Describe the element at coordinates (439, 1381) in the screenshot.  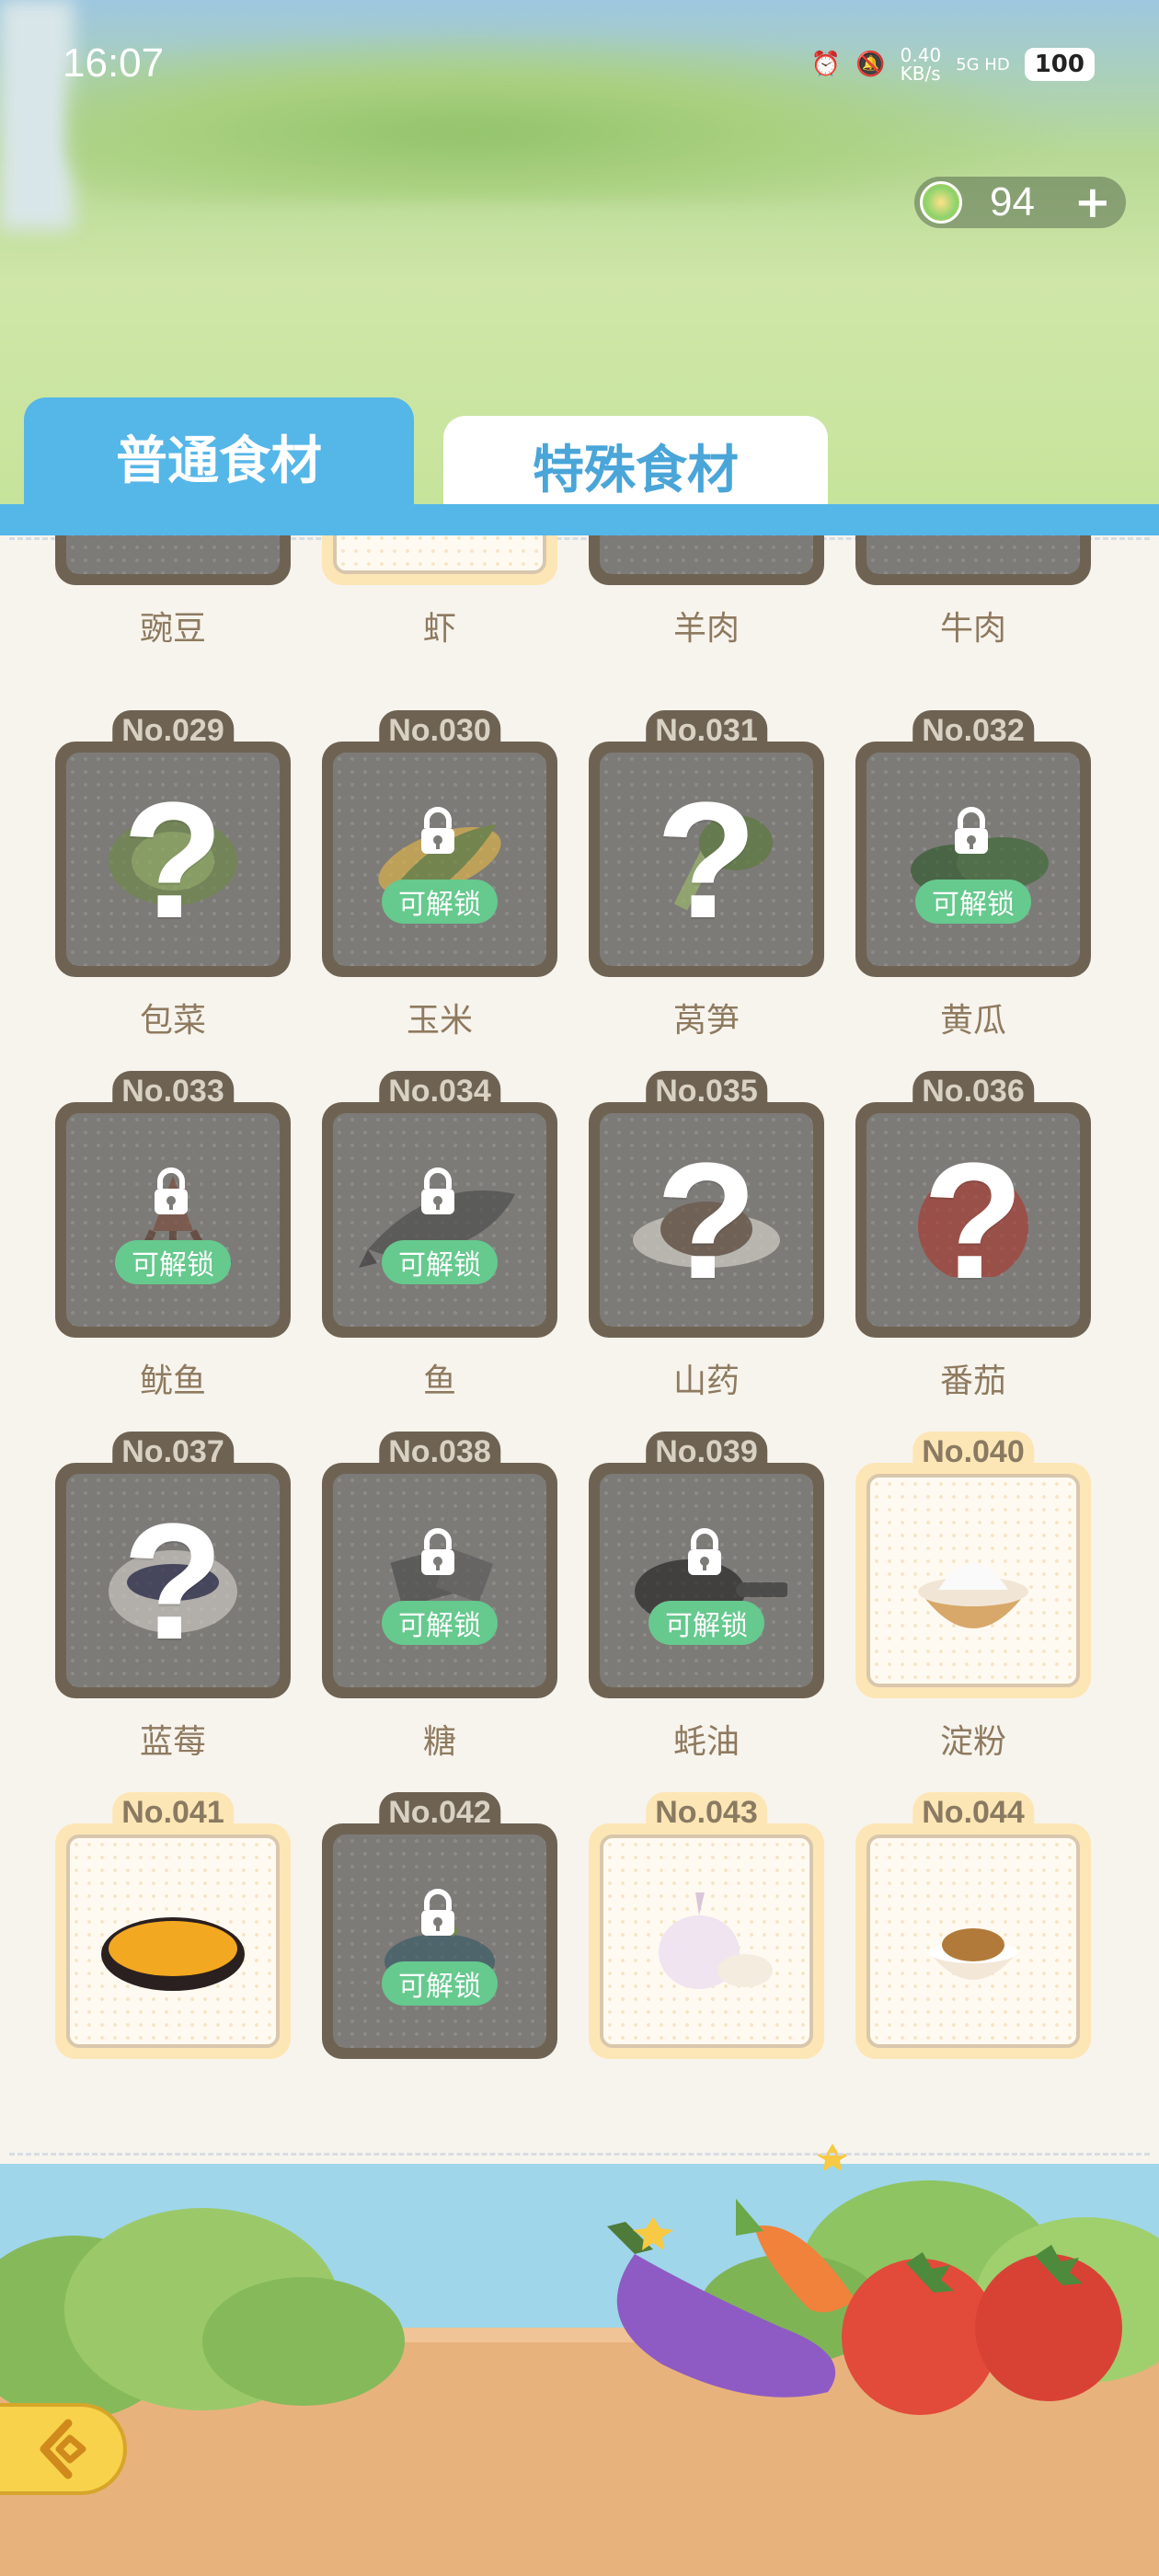
I see `ingredient-name: 鱼` at that location.